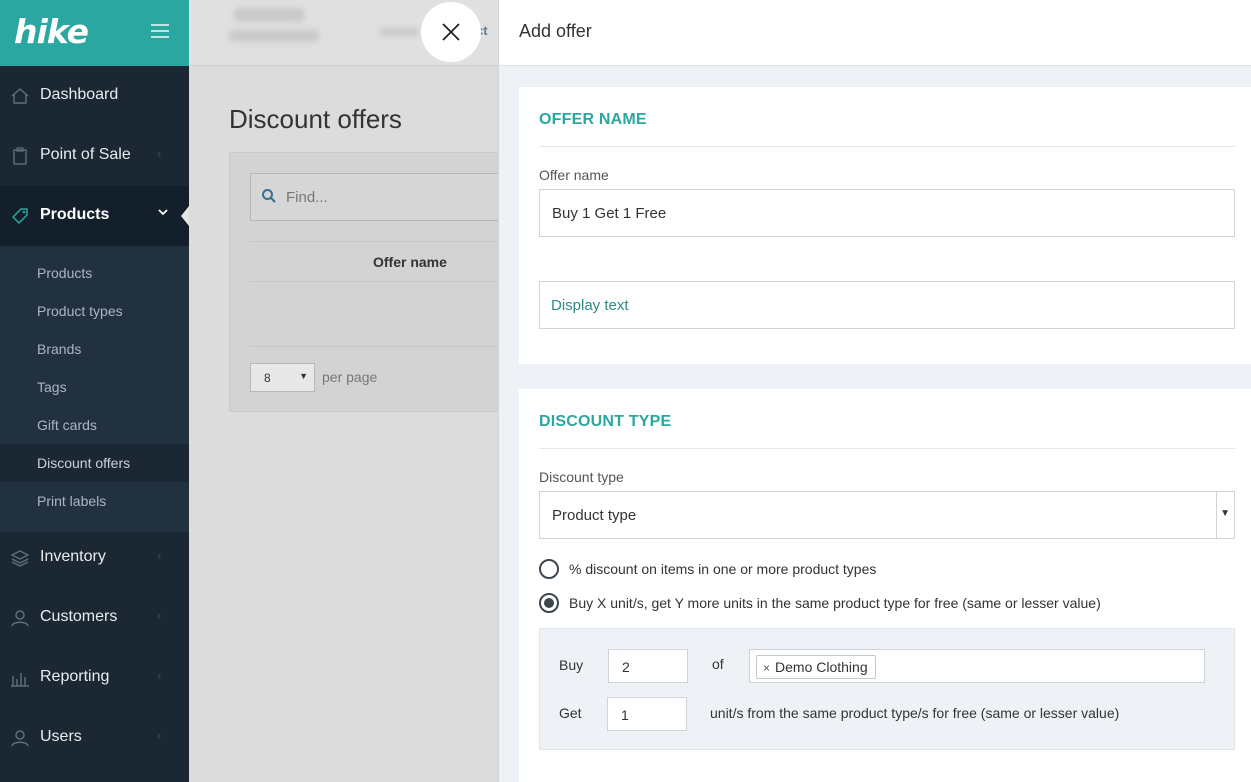 The image size is (1251, 782). I want to click on home-icon, so click(20, 96).